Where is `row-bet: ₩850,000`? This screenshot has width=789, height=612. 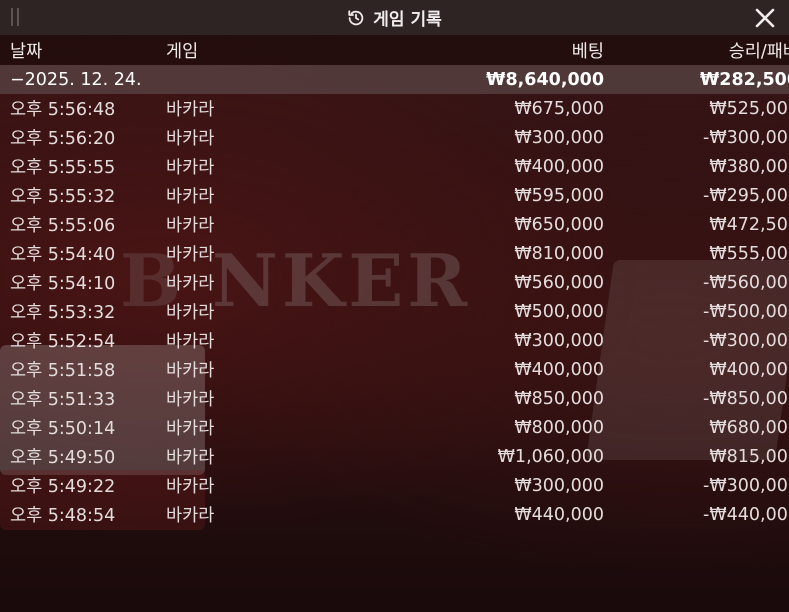 row-bet: ₩850,000 is located at coordinates (559, 398).